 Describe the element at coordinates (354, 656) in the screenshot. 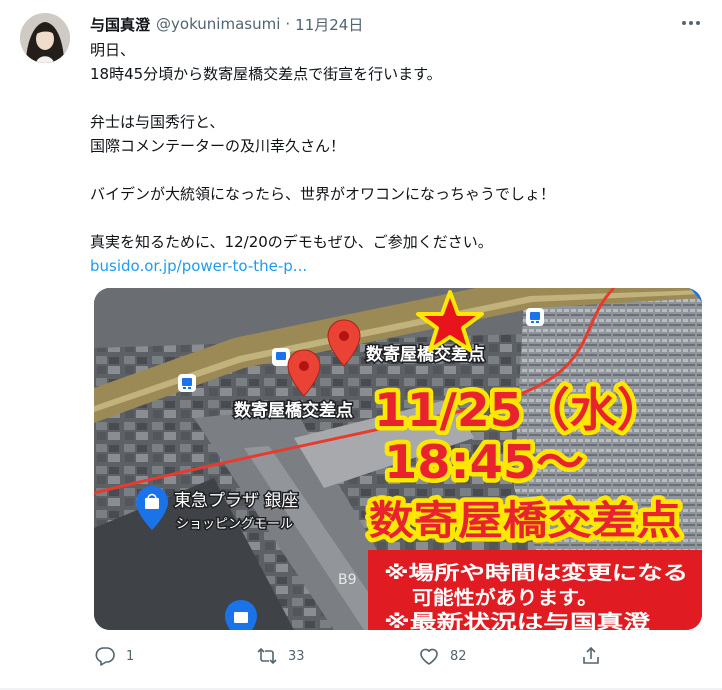

I see `tweet-actions: 1 33 82` at that location.